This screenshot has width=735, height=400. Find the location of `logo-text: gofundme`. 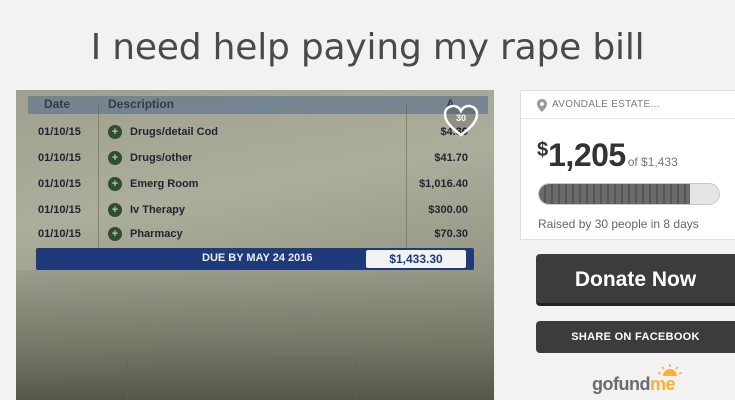

logo-text: gofundme is located at coordinates (634, 384).